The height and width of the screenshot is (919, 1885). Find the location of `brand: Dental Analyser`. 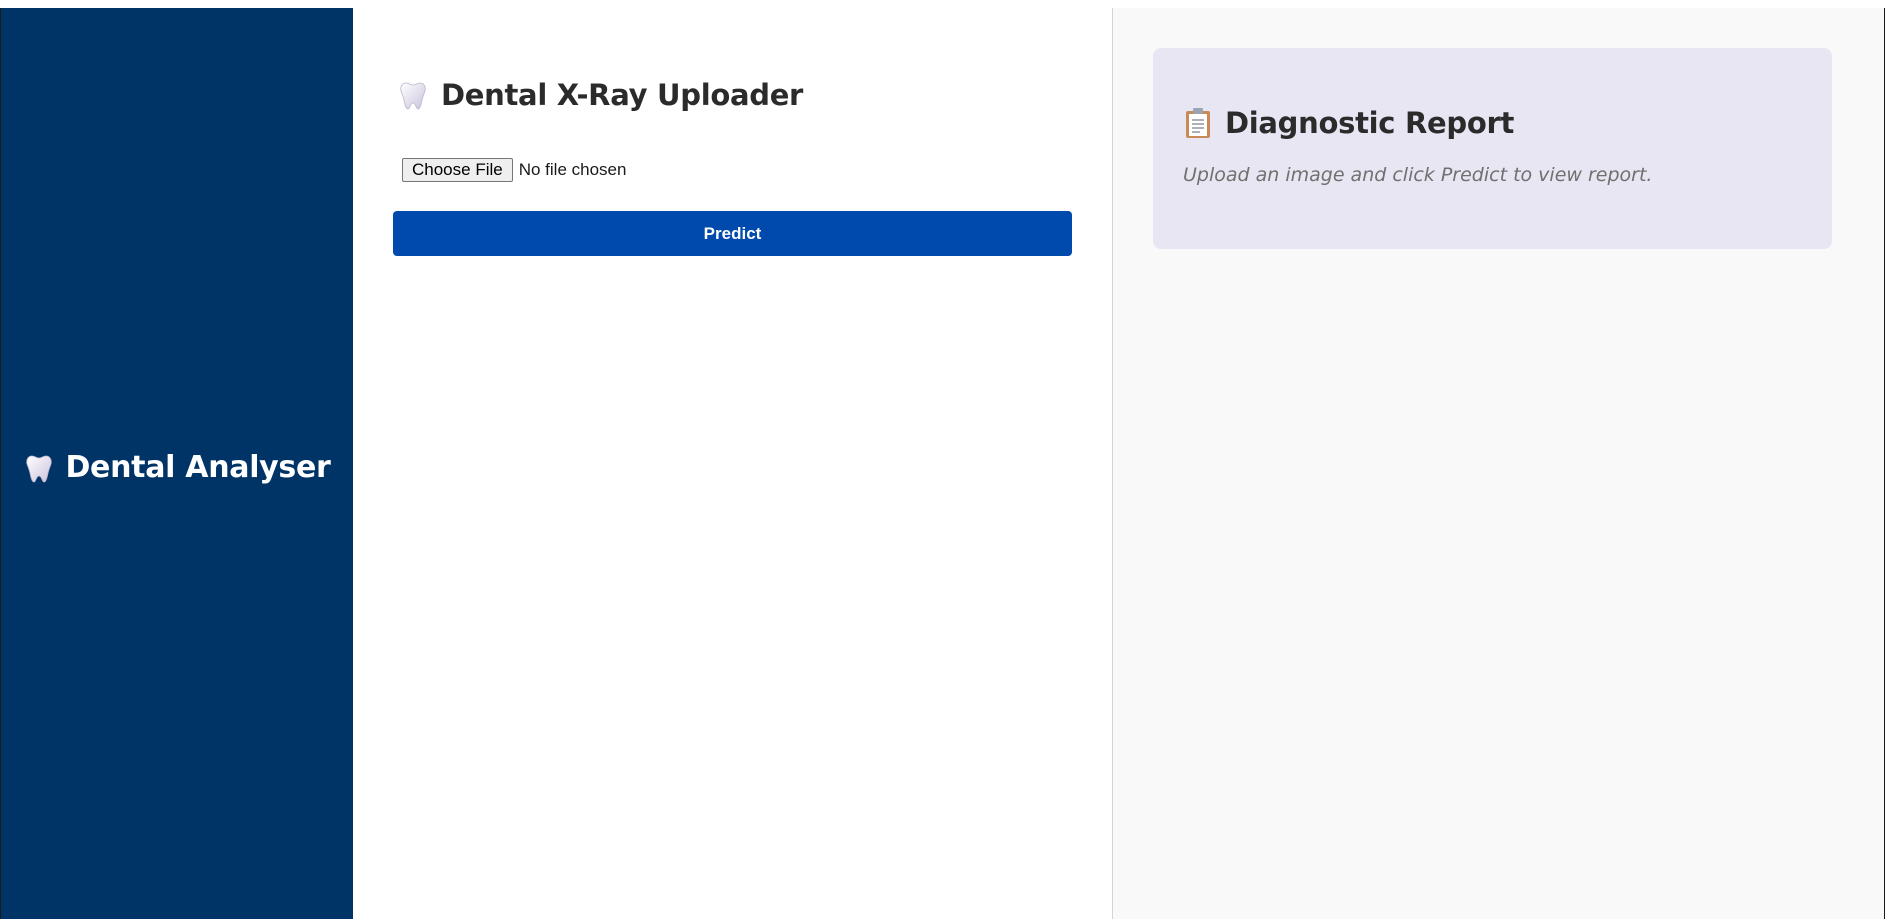

brand: Dental Analyser is located at coordinates (177, 467).